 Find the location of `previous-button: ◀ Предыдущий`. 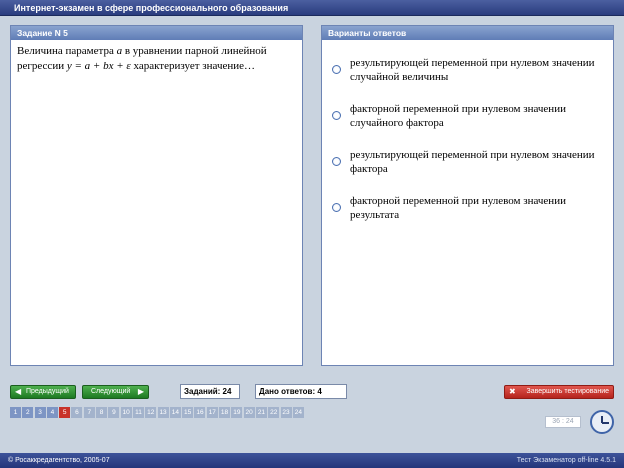

previous-button: ◀ Предыдущий is located at coordinates (43, 392).